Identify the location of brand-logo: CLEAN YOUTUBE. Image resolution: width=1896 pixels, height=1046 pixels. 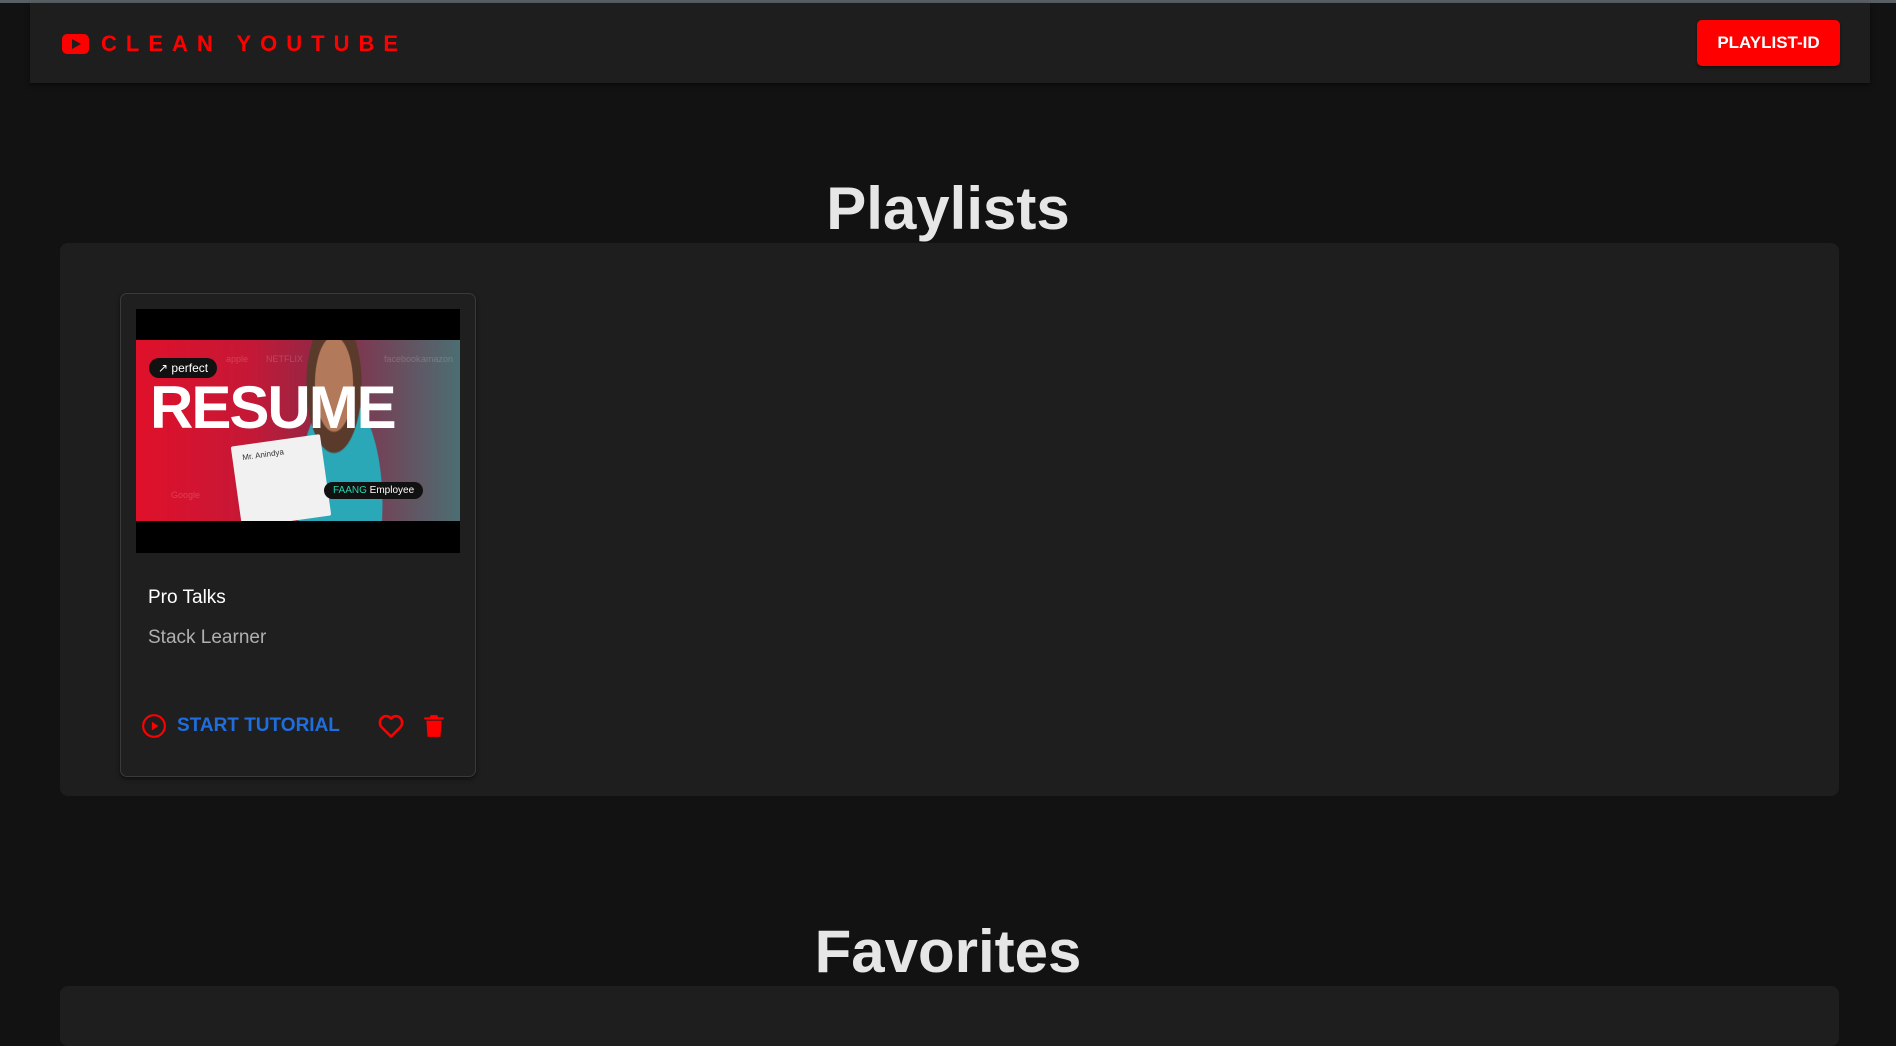
(234, 44).